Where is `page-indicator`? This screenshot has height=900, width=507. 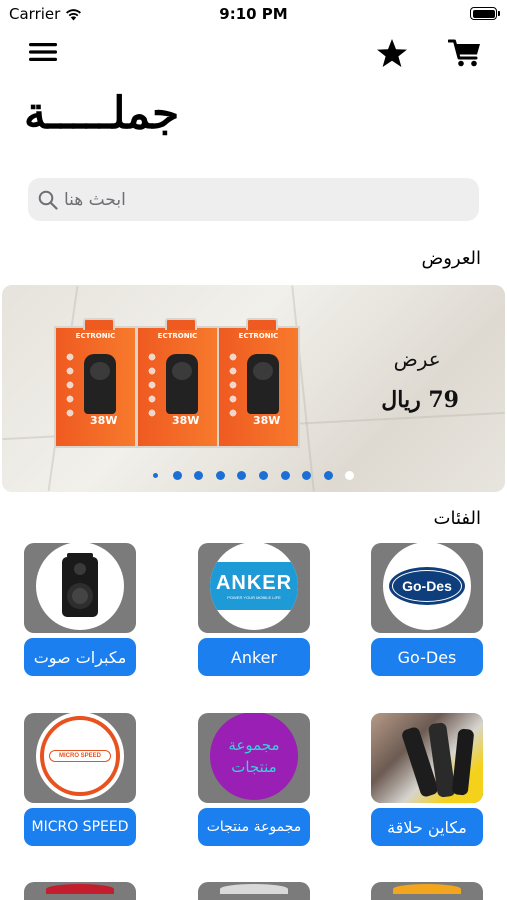 page-indicator is located at coordinates (259, 475).